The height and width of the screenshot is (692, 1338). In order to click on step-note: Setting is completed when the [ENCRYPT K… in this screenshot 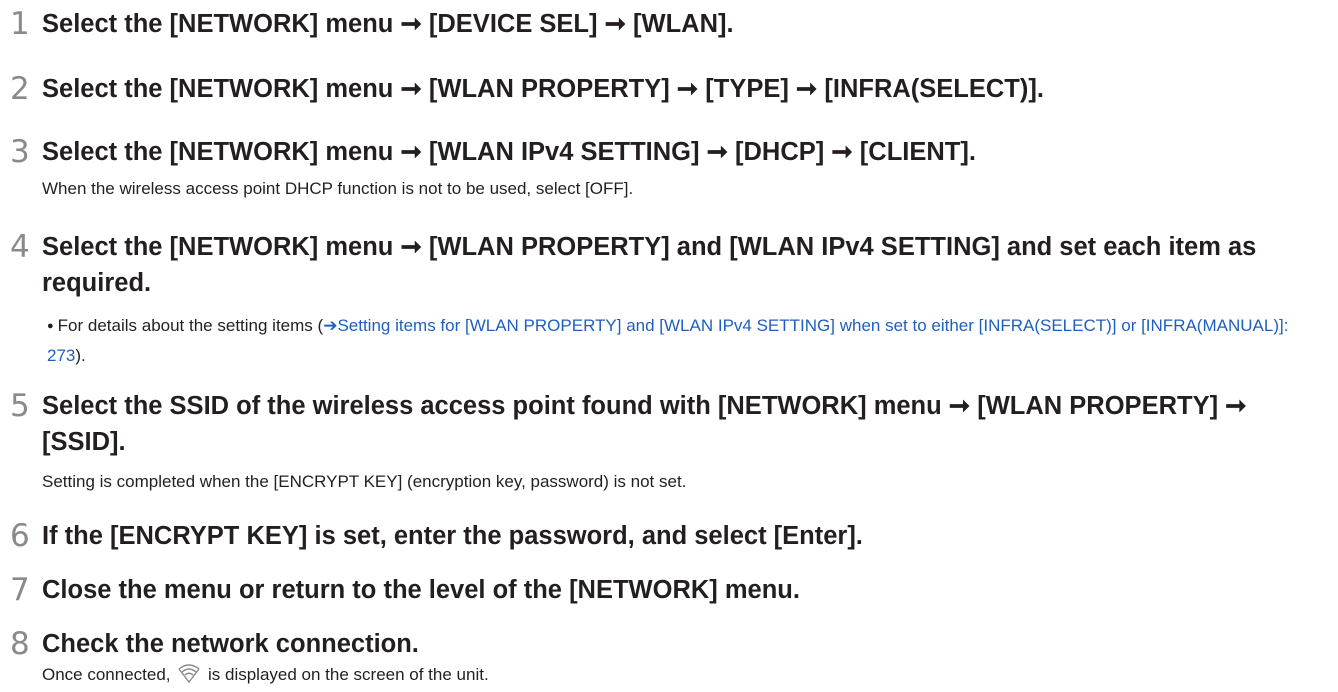, I will do `click(364, 481)`.